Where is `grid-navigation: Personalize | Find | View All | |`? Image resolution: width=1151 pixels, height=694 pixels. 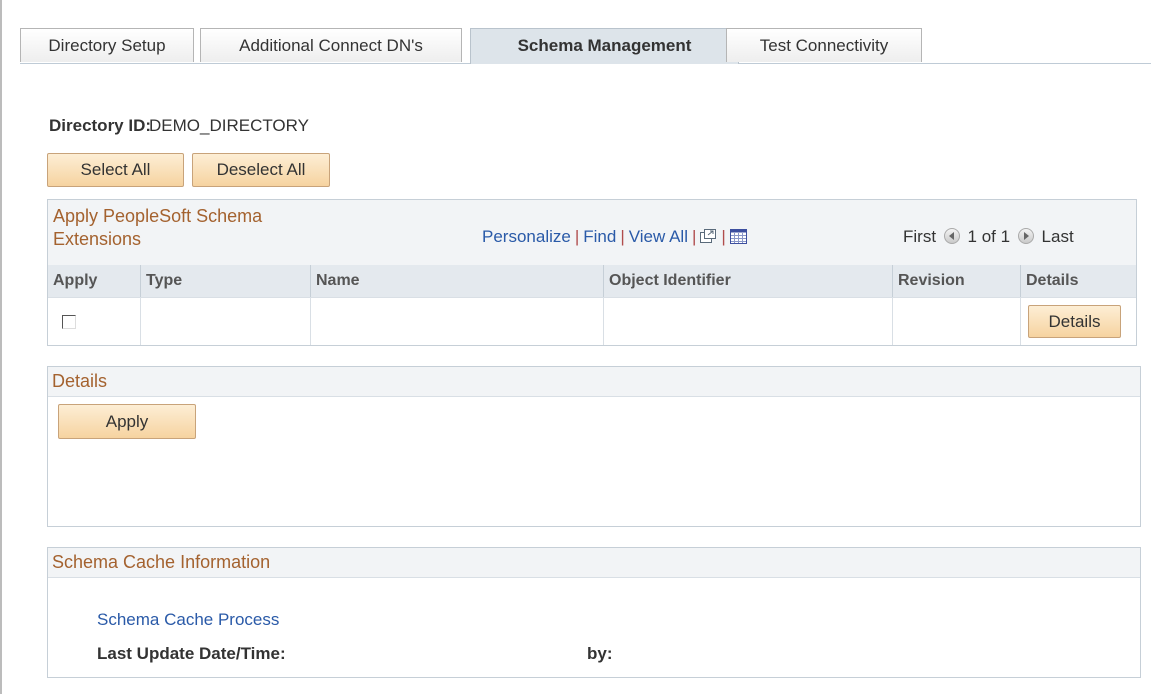
grid-navigation: Personalize | Find | View All | | is located at coordinates (614, 237).